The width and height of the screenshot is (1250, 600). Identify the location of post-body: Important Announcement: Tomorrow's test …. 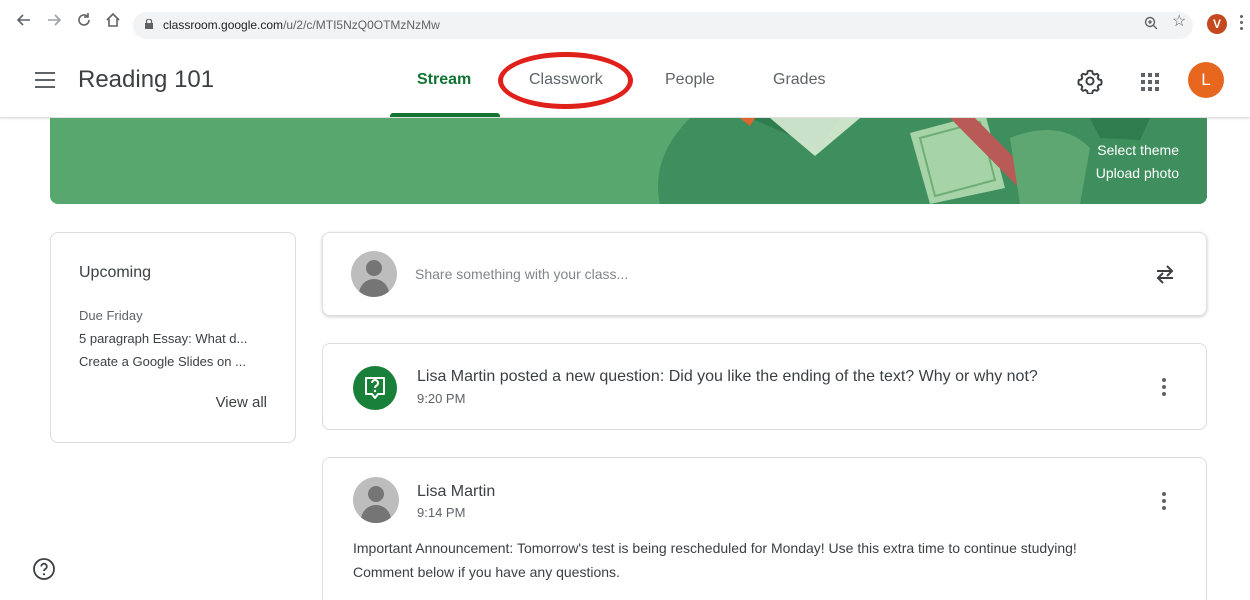
(763, 560).